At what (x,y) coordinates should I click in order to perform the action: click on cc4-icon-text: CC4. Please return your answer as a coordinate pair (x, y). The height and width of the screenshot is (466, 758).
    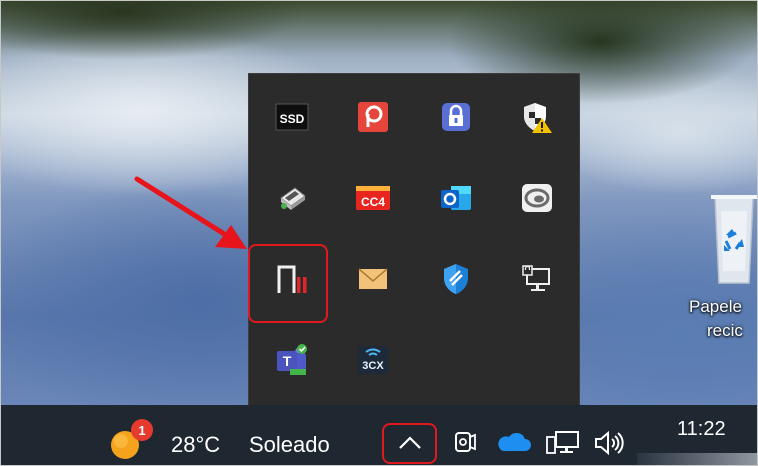
    Looking at the image, I should click on (373, 202).